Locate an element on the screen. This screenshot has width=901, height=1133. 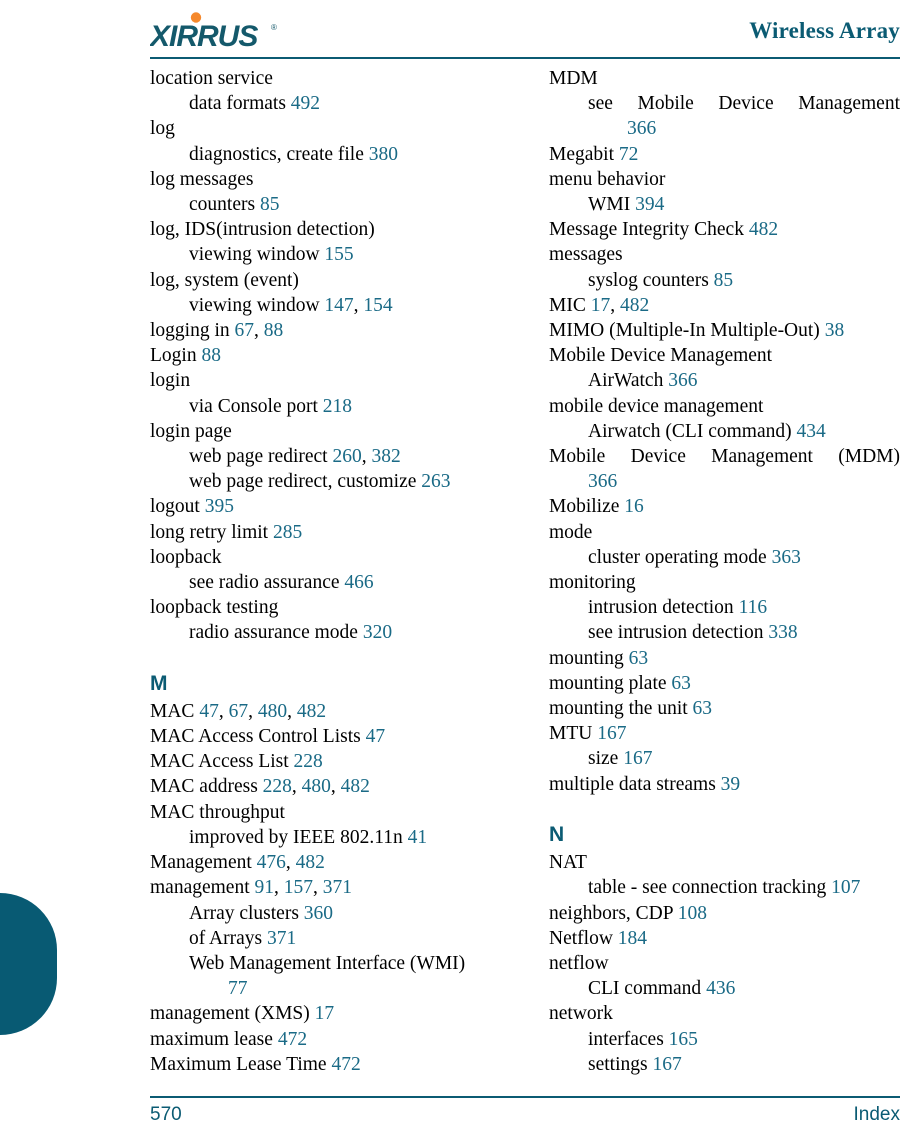
page-number-link: 77 is located at coordinates (238, 988).